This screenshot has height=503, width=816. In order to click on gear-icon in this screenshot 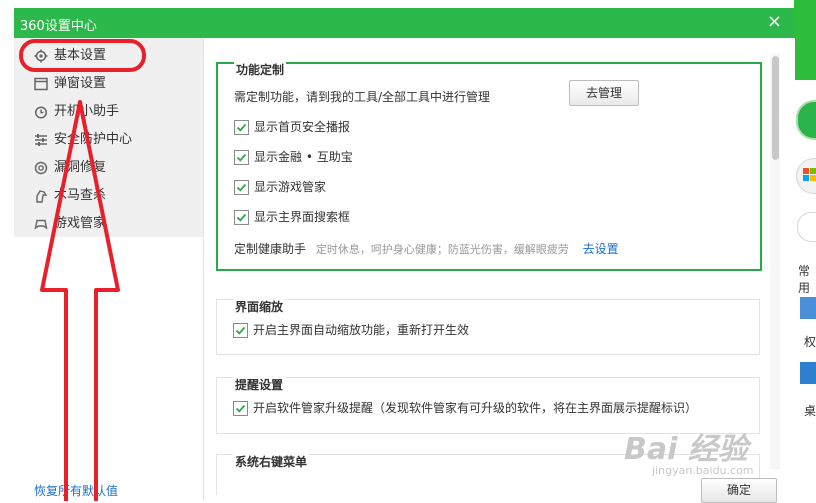, I will do `click(41, 56)`.